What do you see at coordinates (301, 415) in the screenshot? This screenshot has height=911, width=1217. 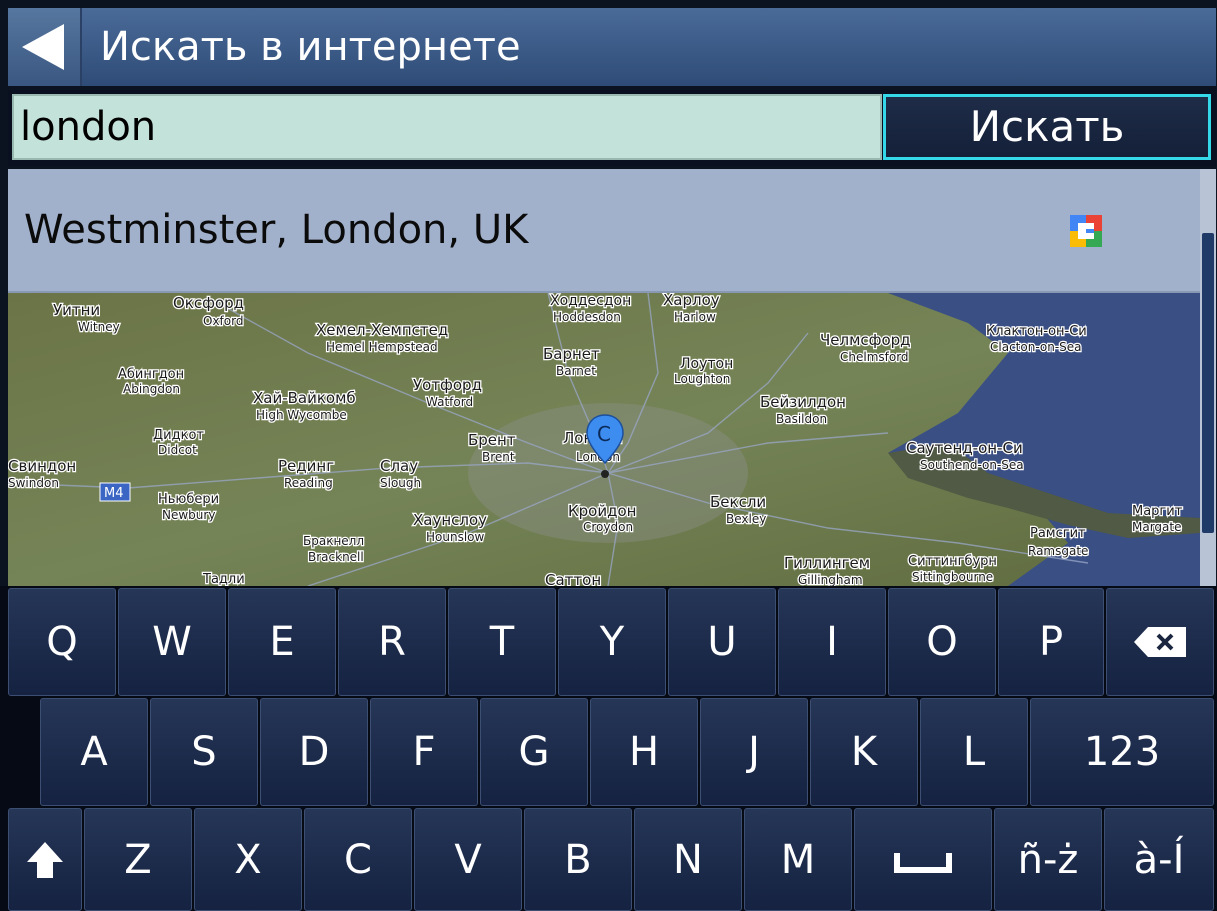 I see `map-label: High Wycombe` at bounding box center [301, 415].